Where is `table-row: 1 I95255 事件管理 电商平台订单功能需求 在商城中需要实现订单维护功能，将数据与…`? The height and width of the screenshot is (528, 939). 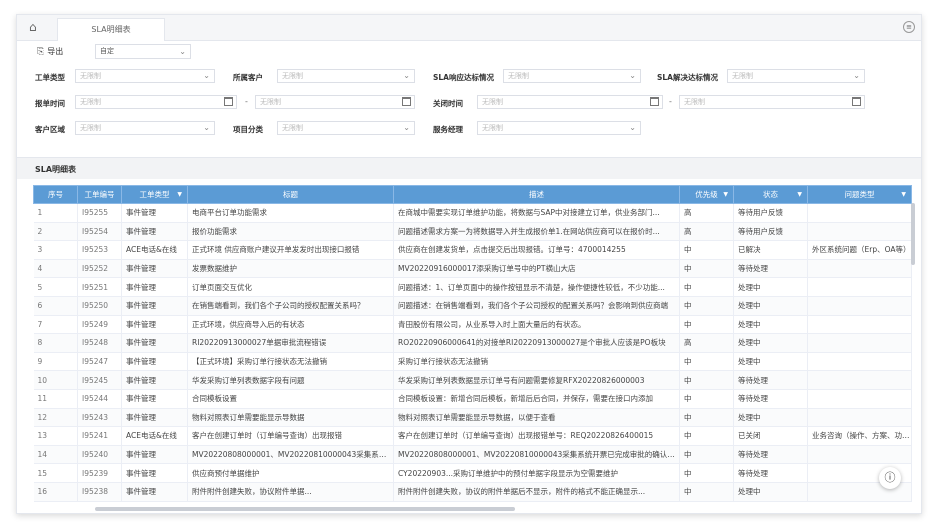
table-row: 1 I95255 事件管理 电商平台订单功能需求 在商城中需要实现订单维护功能，将数据与… is located at coordinates (472, 213).